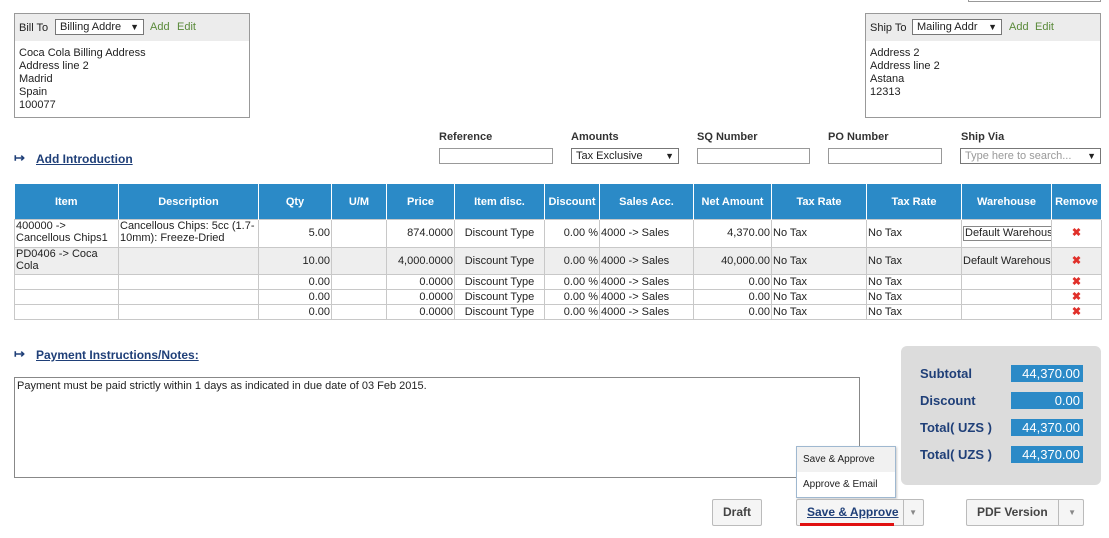 The width and height of the screenshot is (1109, 538). Describe the element at coordinates (66, 233) in the screenshot. I see `item-cell: 400000 -> Cancellous Chips1` at that location.